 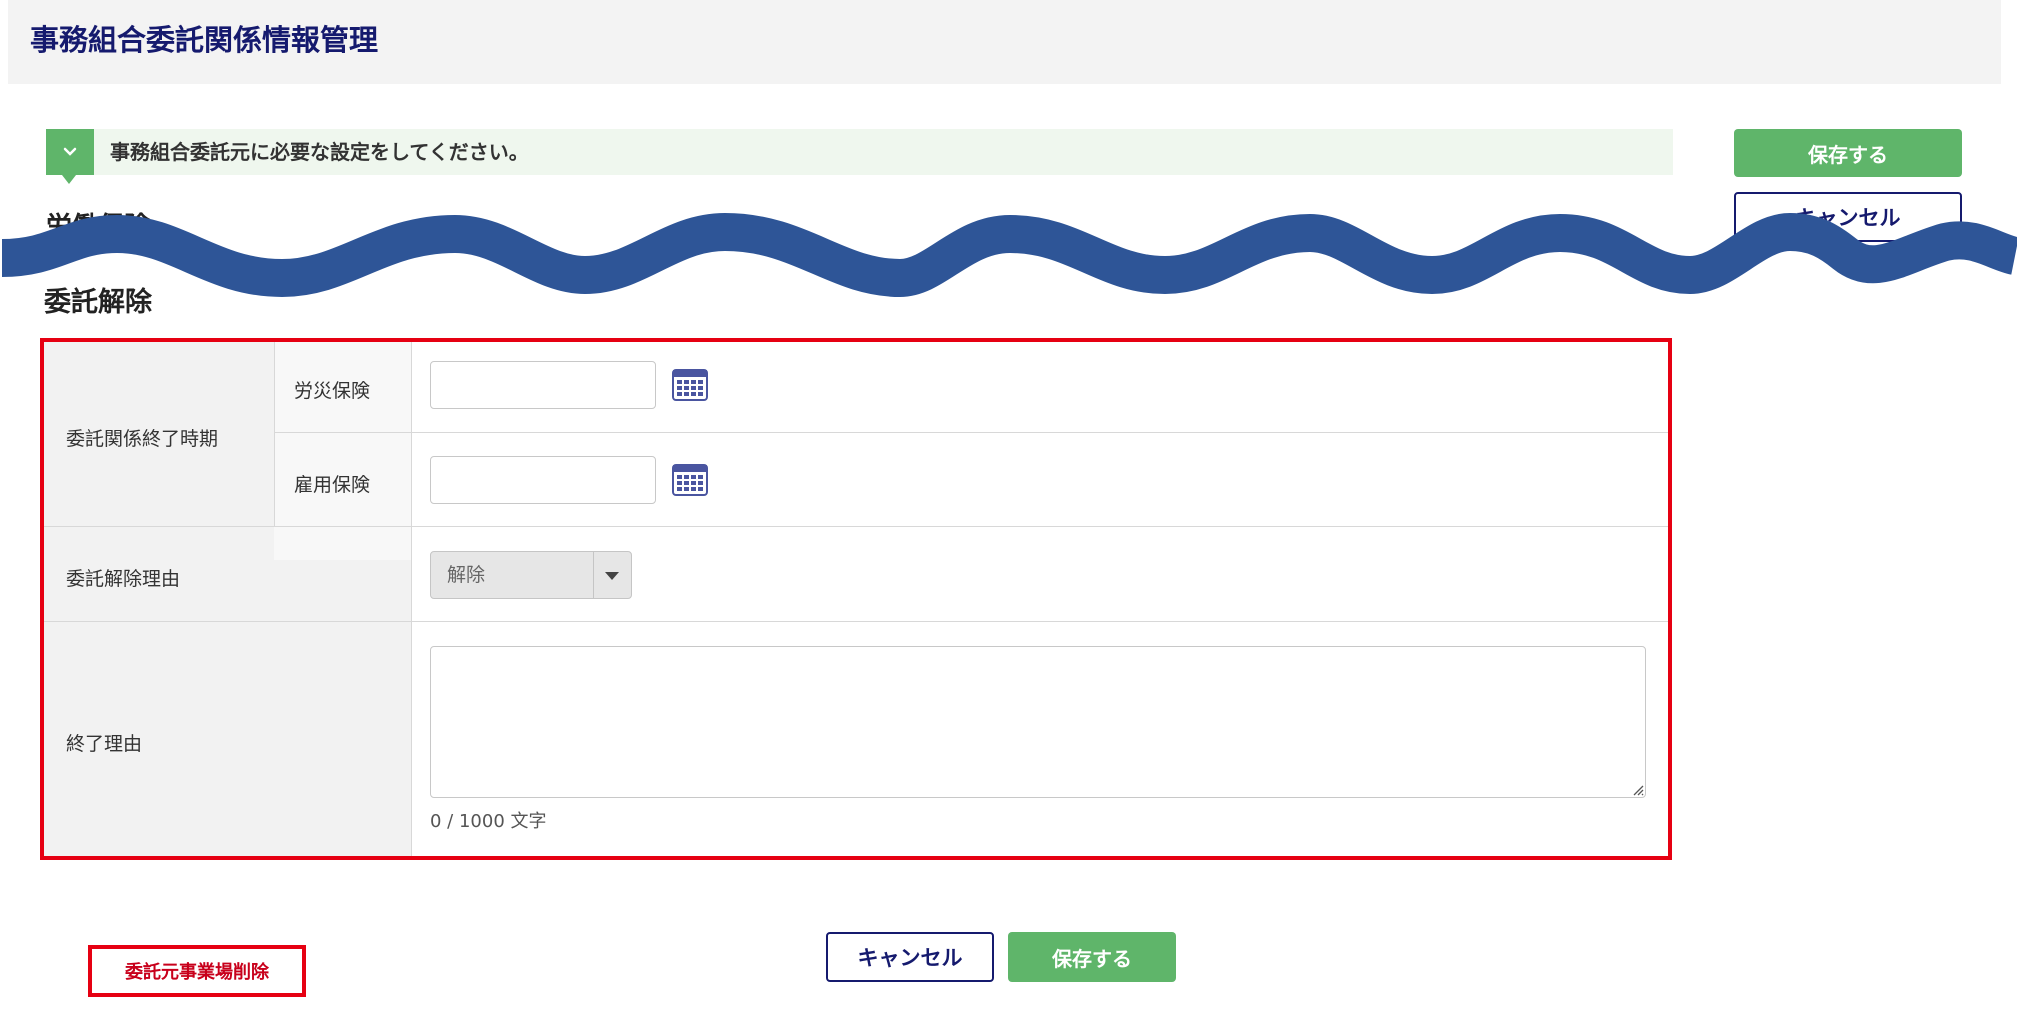 What do you see at coordinates (227, 708) in the screenshot?
I see `label-cell-reasons` at bounding box center [227, 708].